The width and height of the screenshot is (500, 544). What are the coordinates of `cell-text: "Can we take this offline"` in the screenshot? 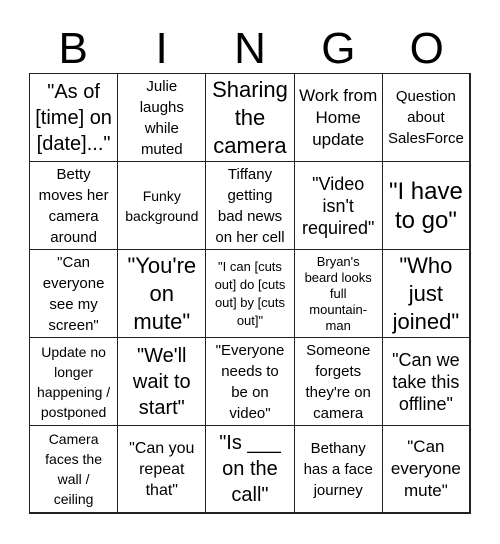 It's located at (426, 381).